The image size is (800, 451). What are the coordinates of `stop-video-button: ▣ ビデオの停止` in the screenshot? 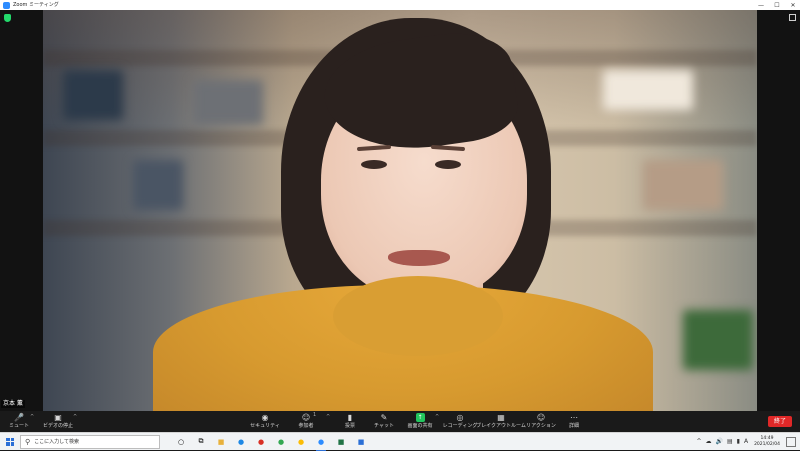 It's located at (58, 422).